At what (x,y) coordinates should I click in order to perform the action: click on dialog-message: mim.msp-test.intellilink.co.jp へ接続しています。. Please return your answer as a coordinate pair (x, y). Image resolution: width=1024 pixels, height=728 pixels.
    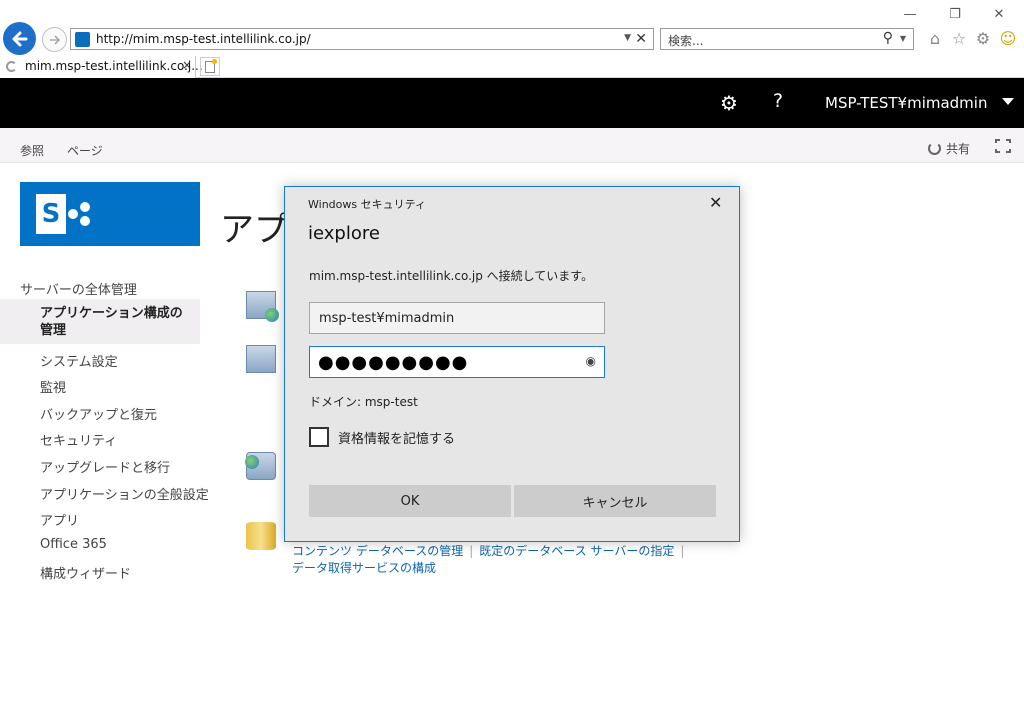
    Looking at the image, I should click on (451, 276).